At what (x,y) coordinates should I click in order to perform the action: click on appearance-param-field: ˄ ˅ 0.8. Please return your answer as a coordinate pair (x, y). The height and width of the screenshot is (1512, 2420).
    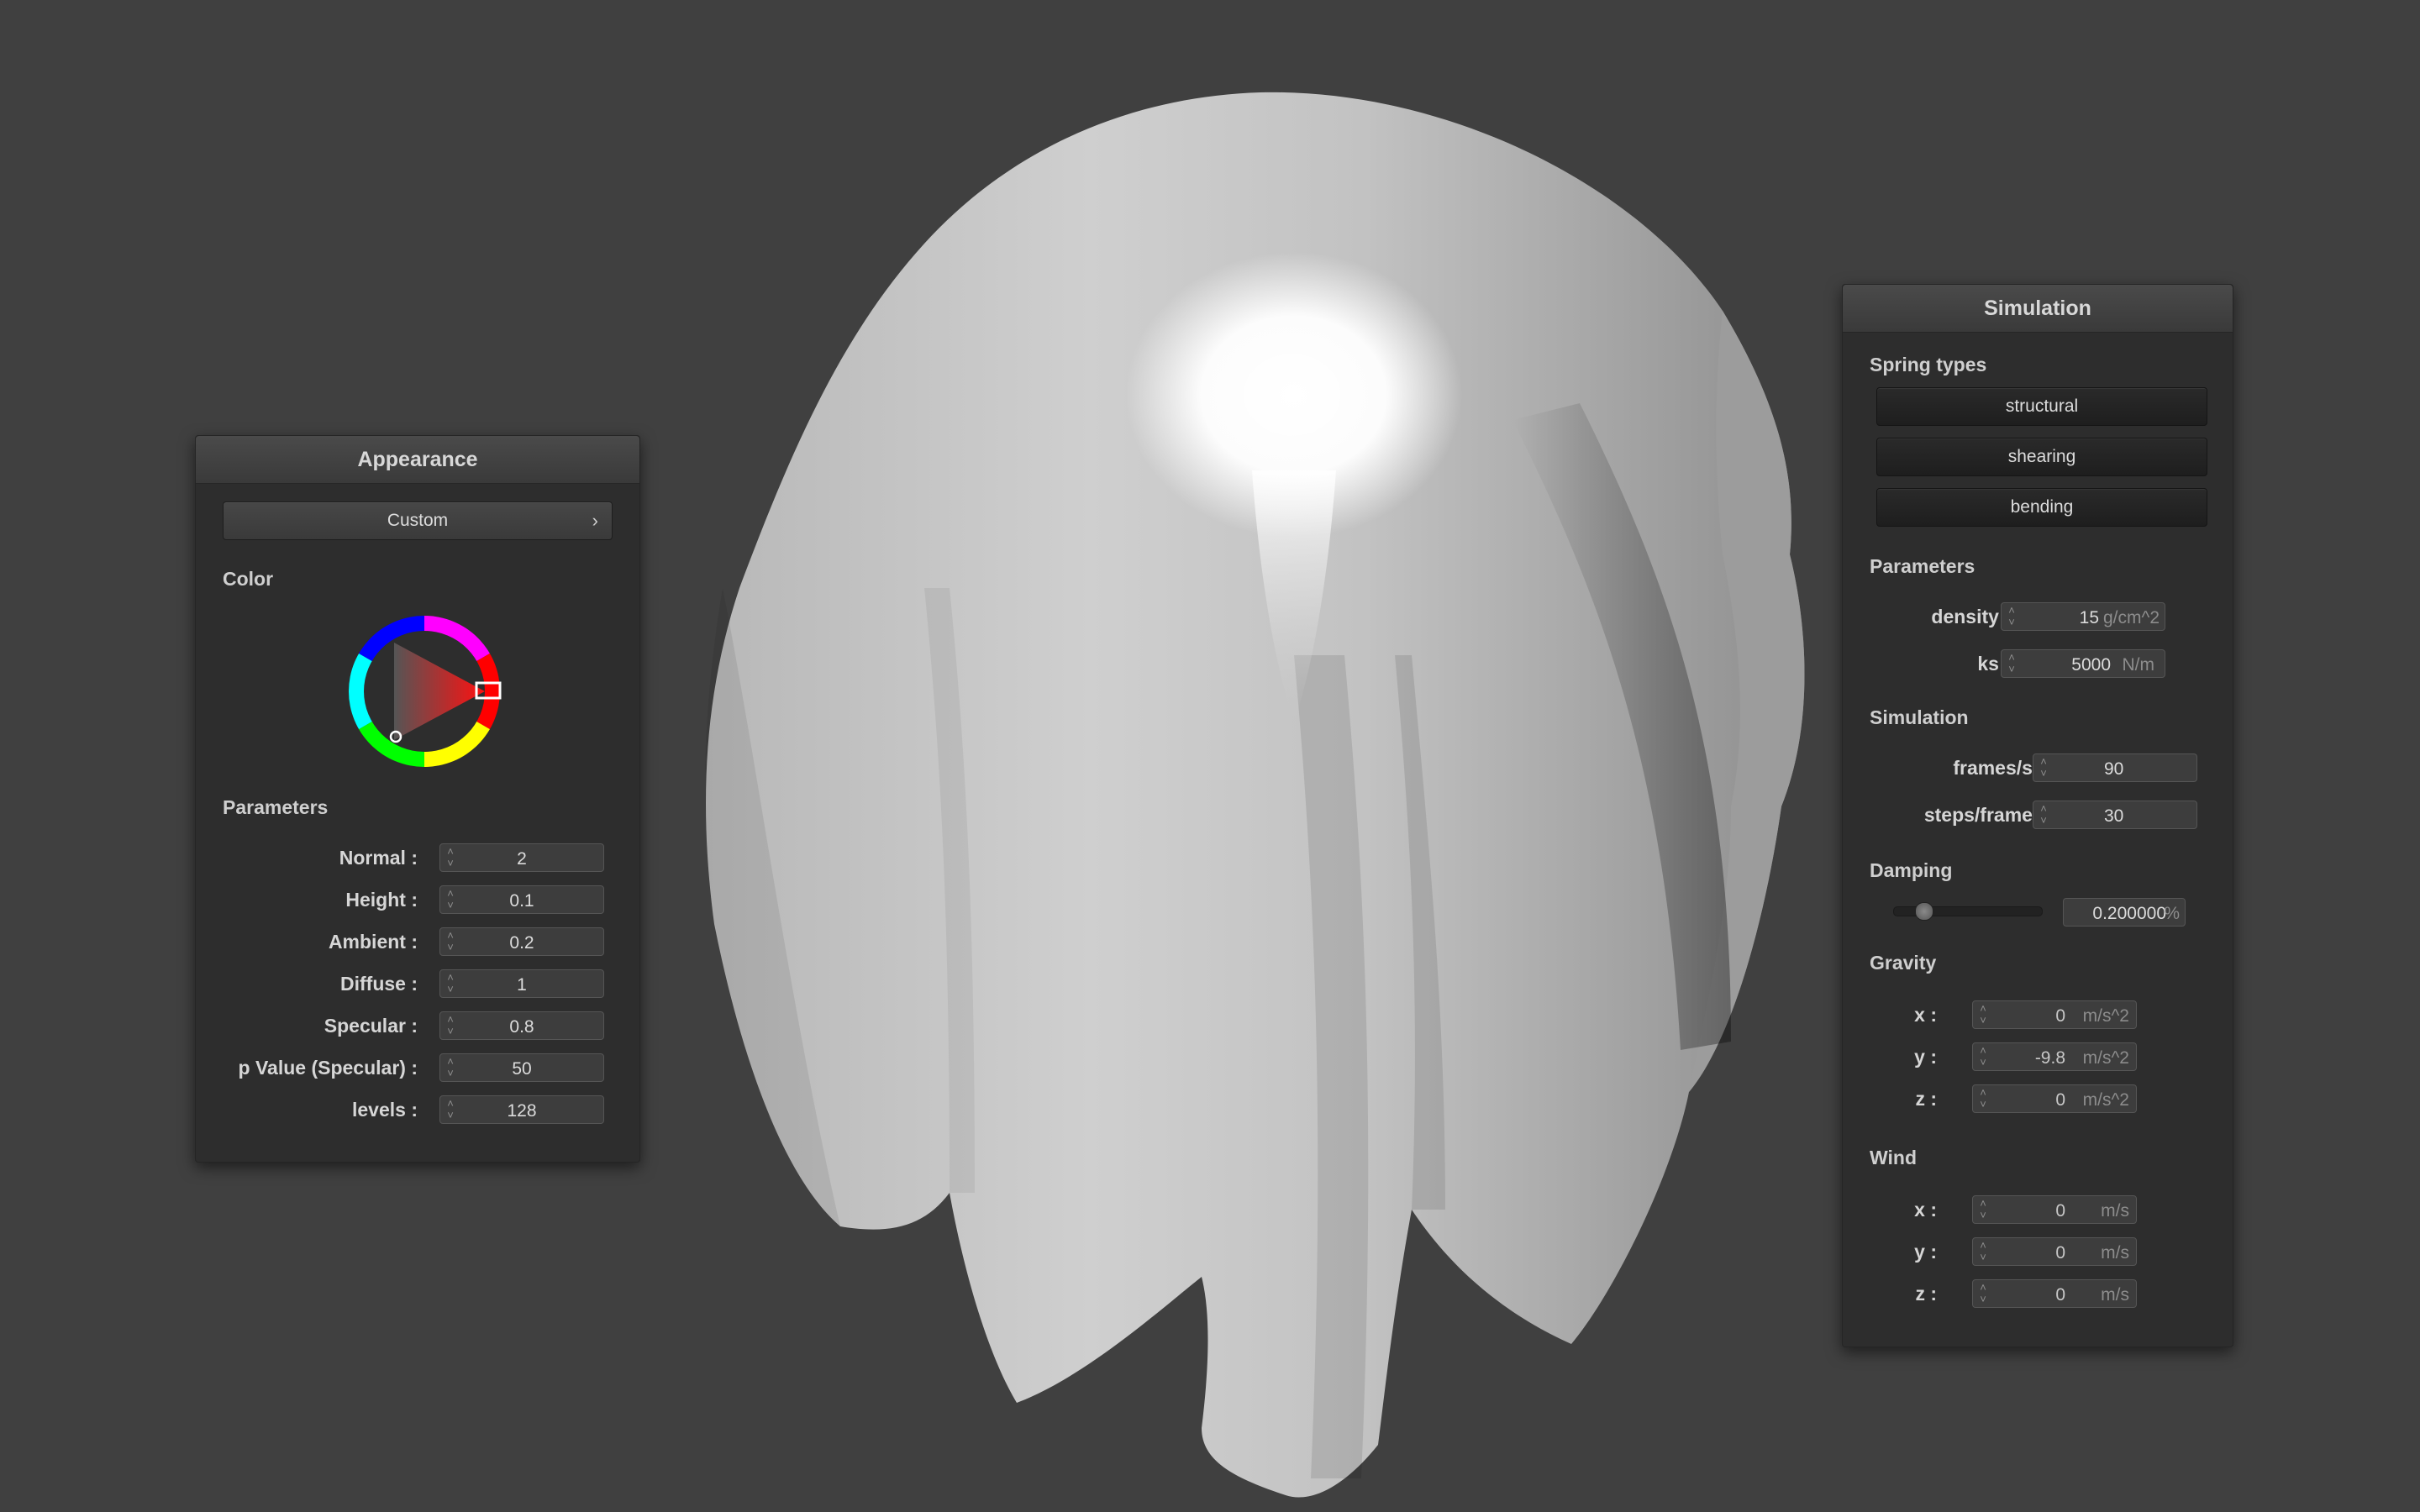
    Looking at the image, I should click on (522, 1025).